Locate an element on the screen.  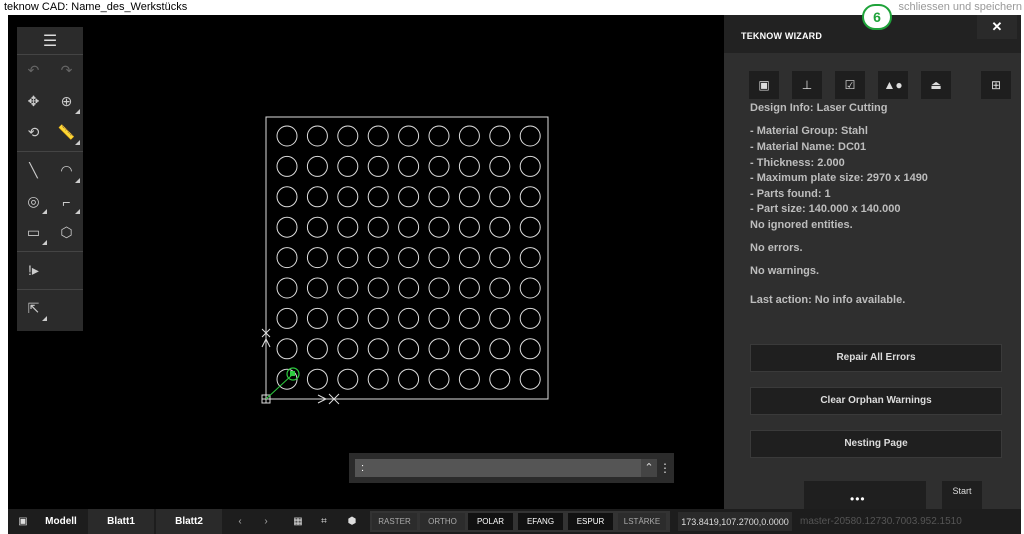
nesting-icon: ⊞ is located at coordinates (996, 85).